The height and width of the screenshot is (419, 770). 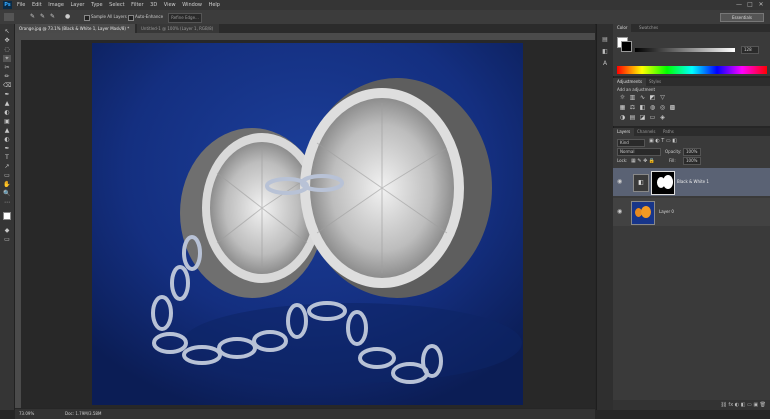 I want to click on layers-footer-icons: ⛓ fx ◐ ◧ ▭ ▣ 🗑, so click(x=691, y=405).